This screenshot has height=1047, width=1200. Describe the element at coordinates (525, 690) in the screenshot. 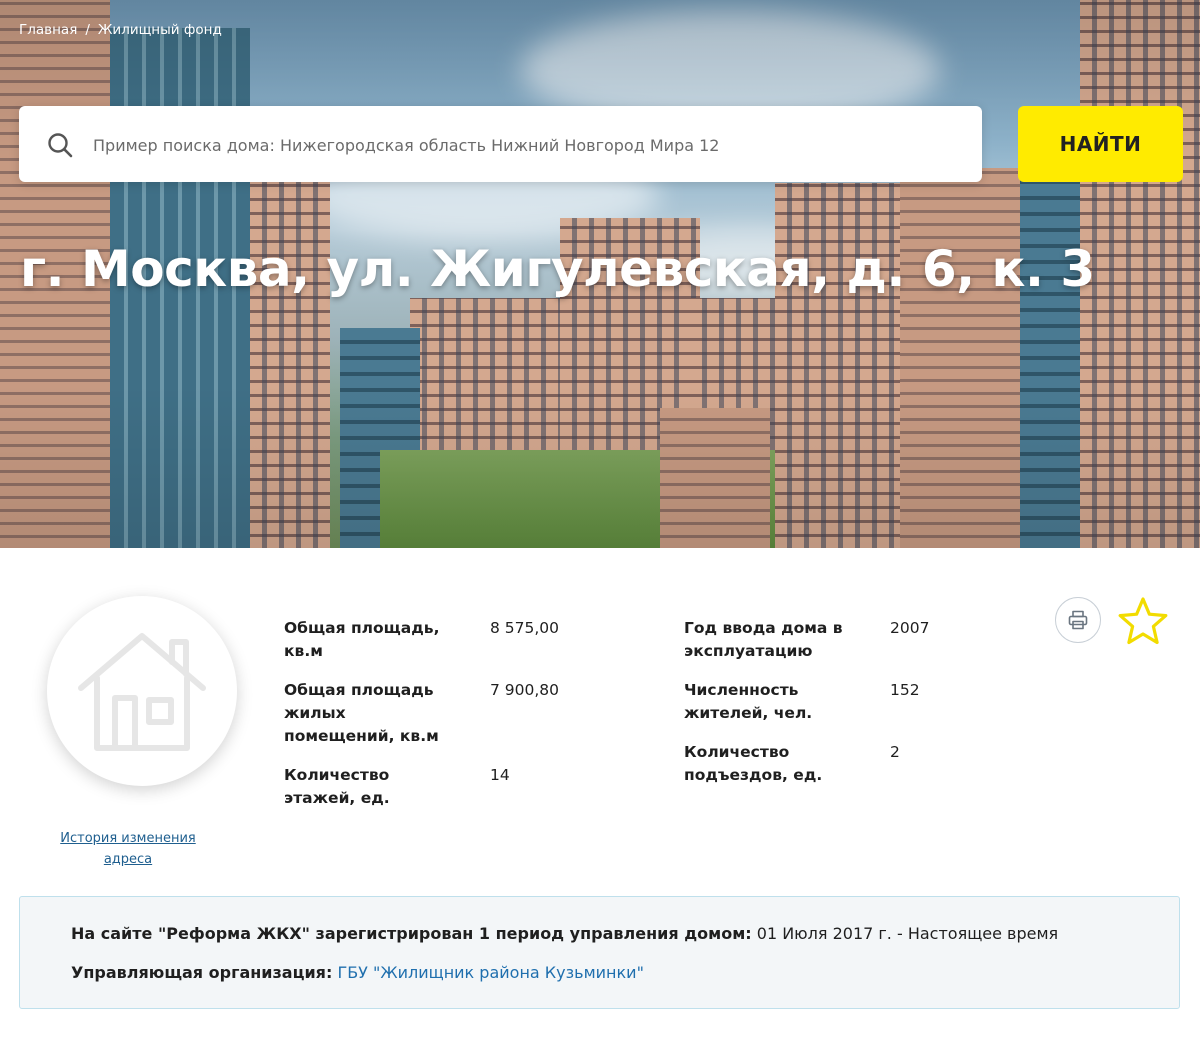

I see `stat-living-area-value: 7 900,80` at that location.